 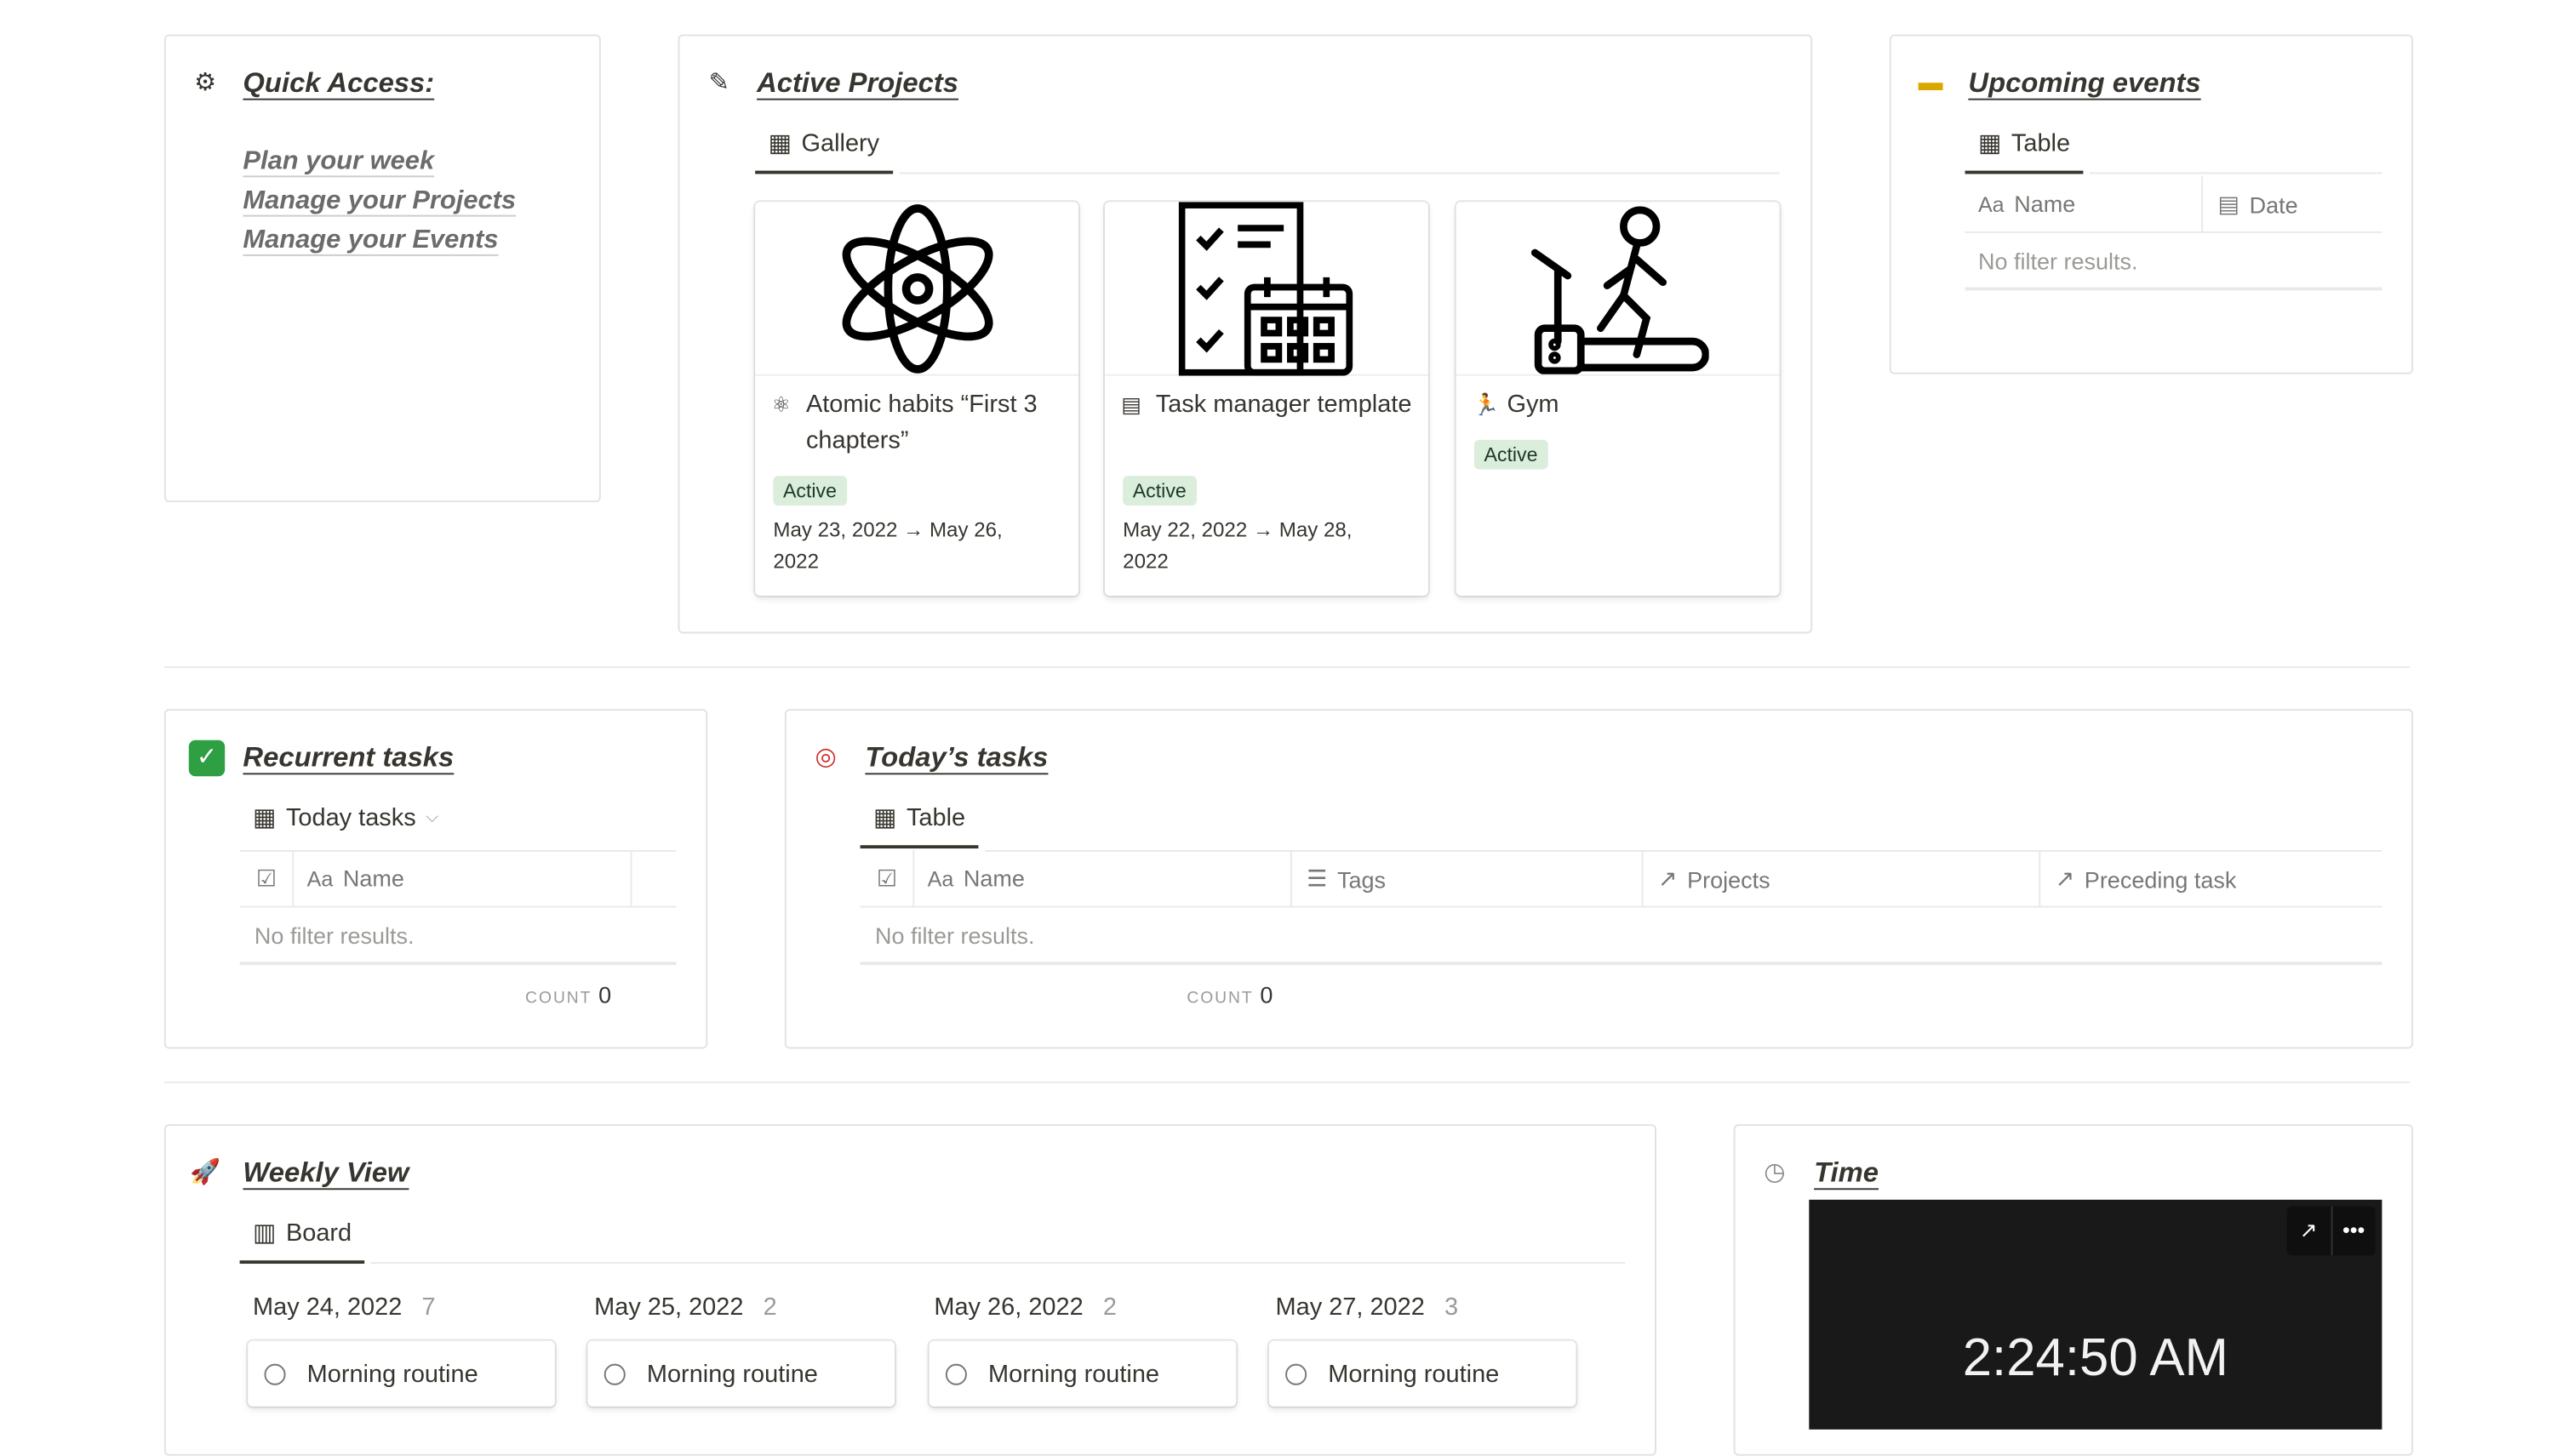 What do you see at coordinates (432, 818) in the screenshot?
I see `chevron-down-icon: ⌵` at bounding box center [432, 818].